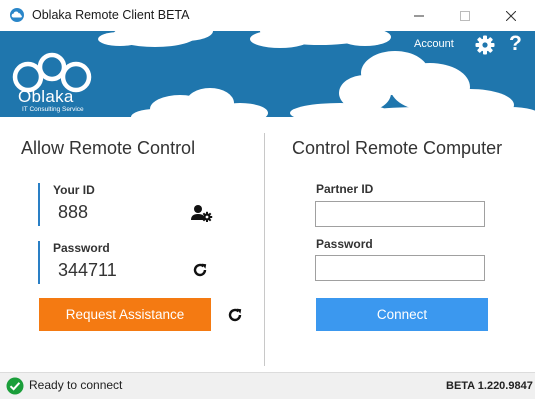 This screenshot has height=399, width=535. I want to click on close-icon, so click(511, 15).